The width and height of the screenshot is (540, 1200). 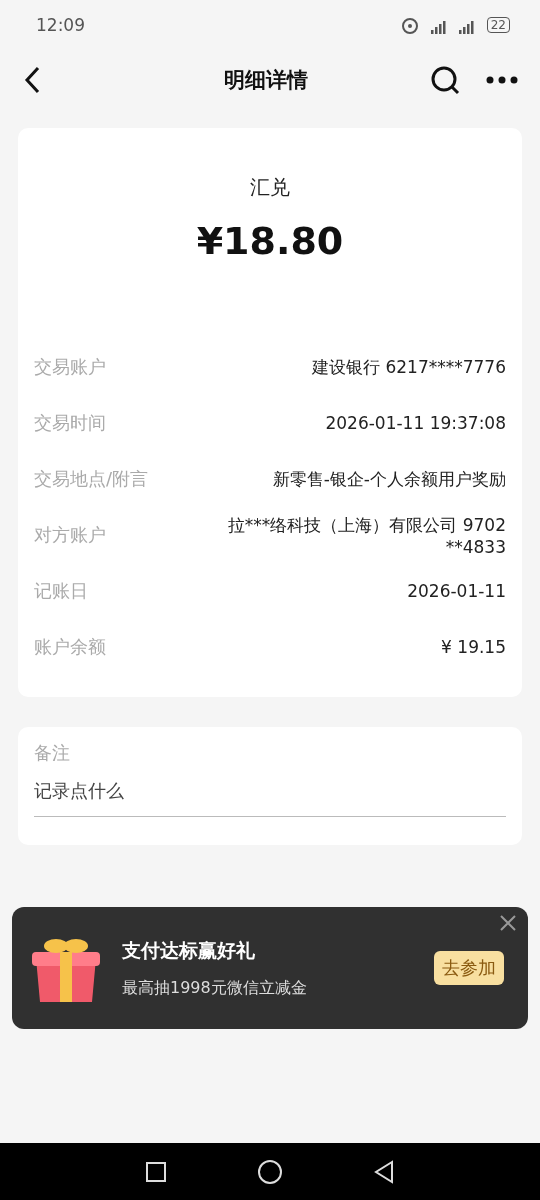 I want to click on detail-value: 2026-01-11 19:37:08, so click(x=415, y=423).